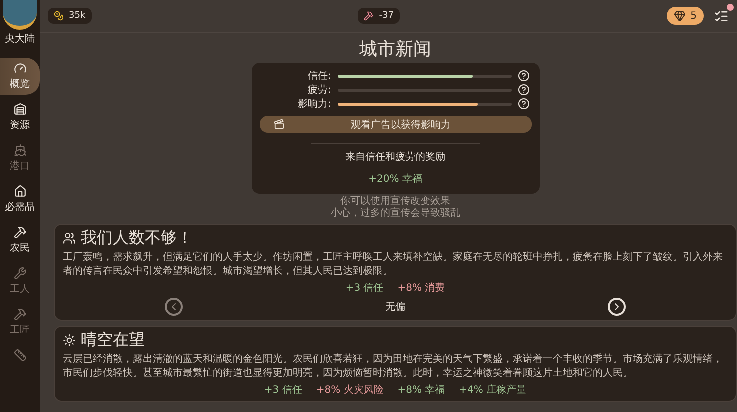 The height and width of the screenshot is (412, 737). I want to click on gem-counter: 5, so click(685, 16).